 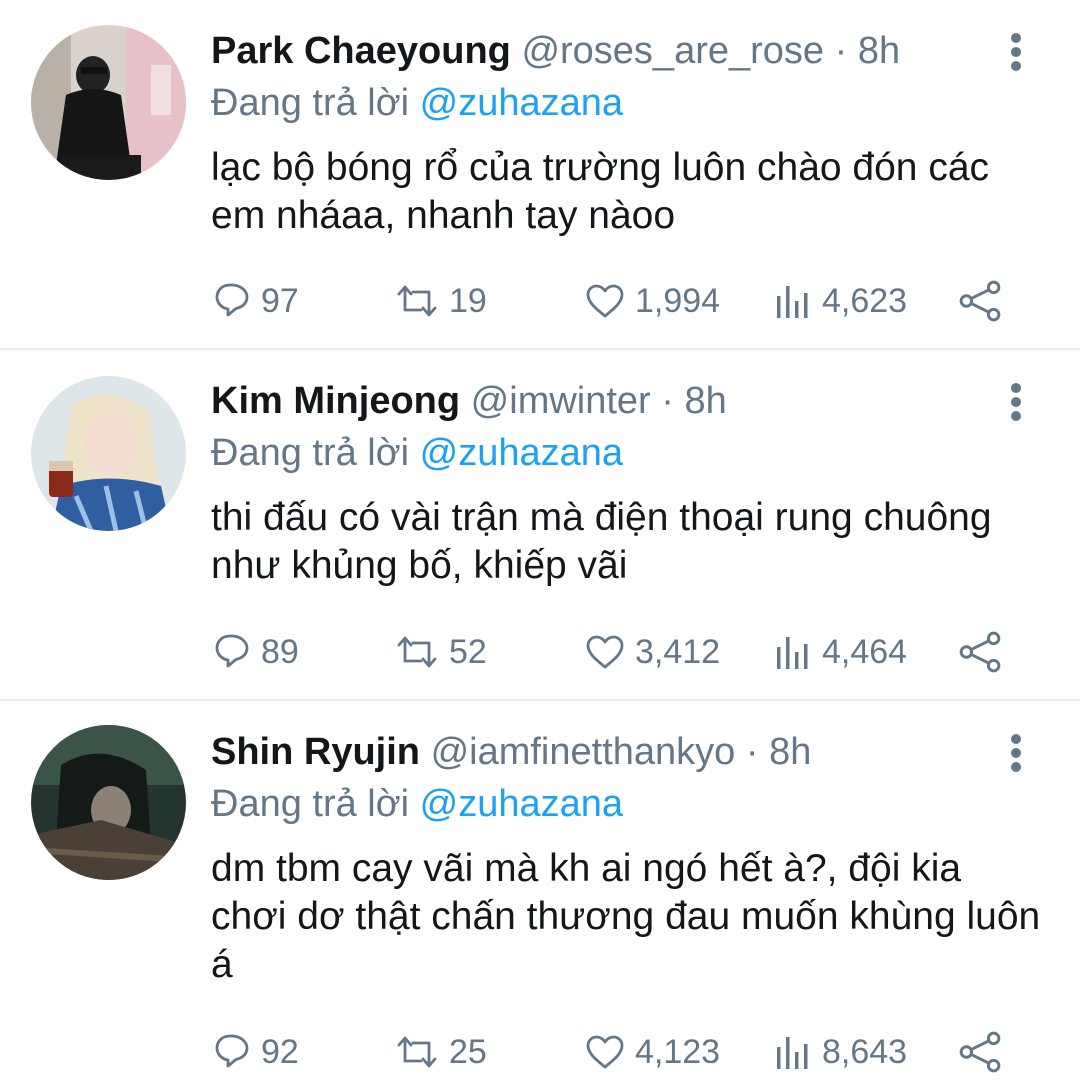 I want to click on reply-button: 89, so click(x=256, y=652).